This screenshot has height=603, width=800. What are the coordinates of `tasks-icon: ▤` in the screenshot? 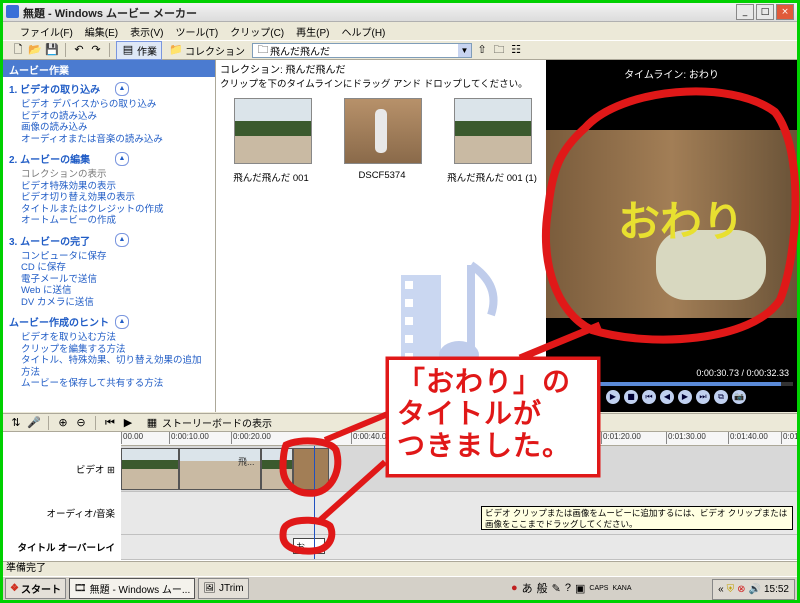 It's located at (128, 49).